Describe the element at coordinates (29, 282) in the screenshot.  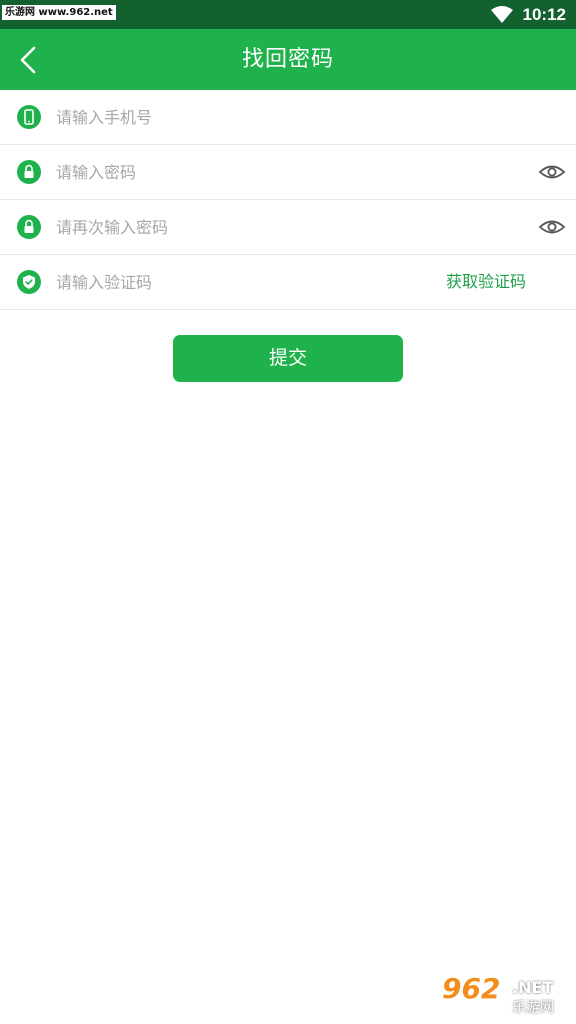
I see `shield-check-icon` at that location.